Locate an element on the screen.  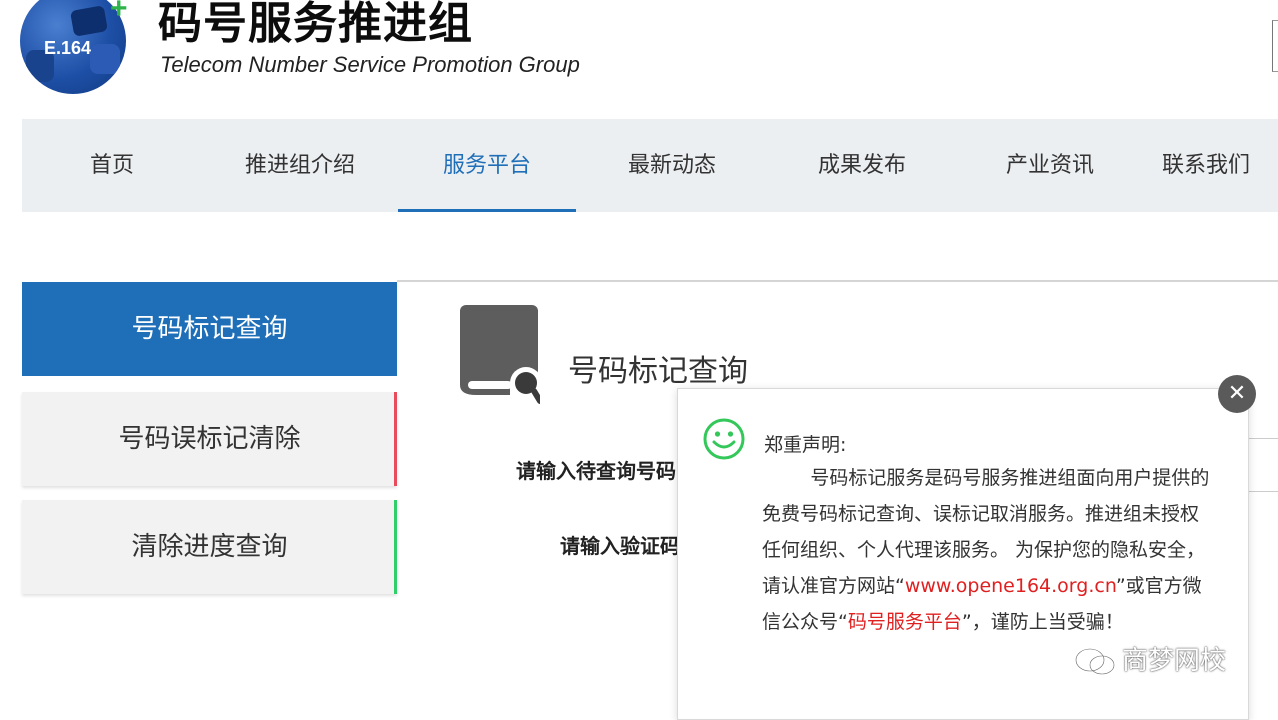
wechat-icon is located at coordinates (1095, 661).